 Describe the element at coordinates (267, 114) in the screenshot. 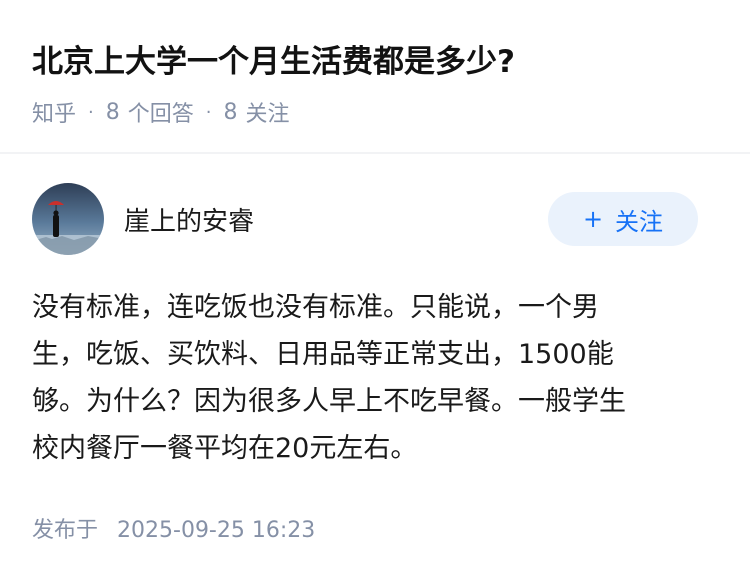

I see `follow-count-label: 关注` at that location.